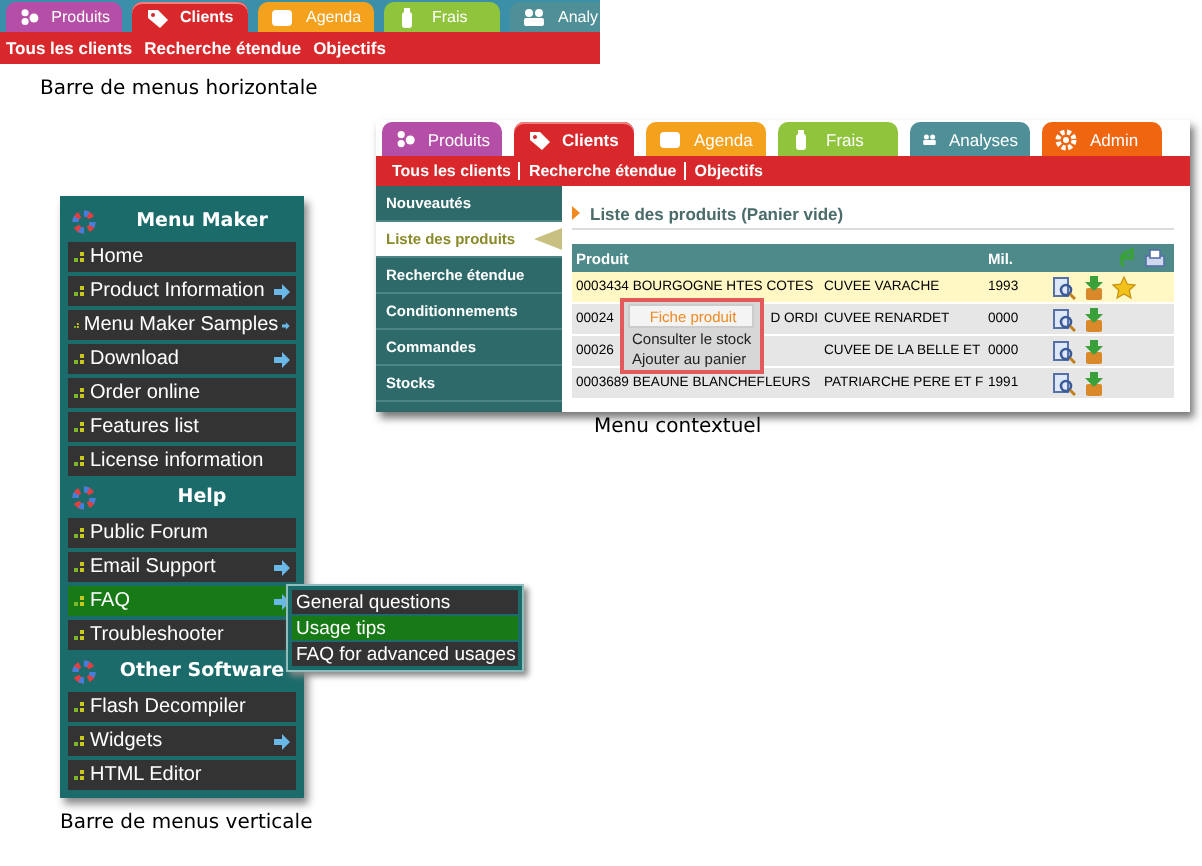 The image size is (1202, 866). What do you see at coordinates (202, 671) in the screenshot?
I see `menu-heading: Other Software` at bounding box center [202, 671].